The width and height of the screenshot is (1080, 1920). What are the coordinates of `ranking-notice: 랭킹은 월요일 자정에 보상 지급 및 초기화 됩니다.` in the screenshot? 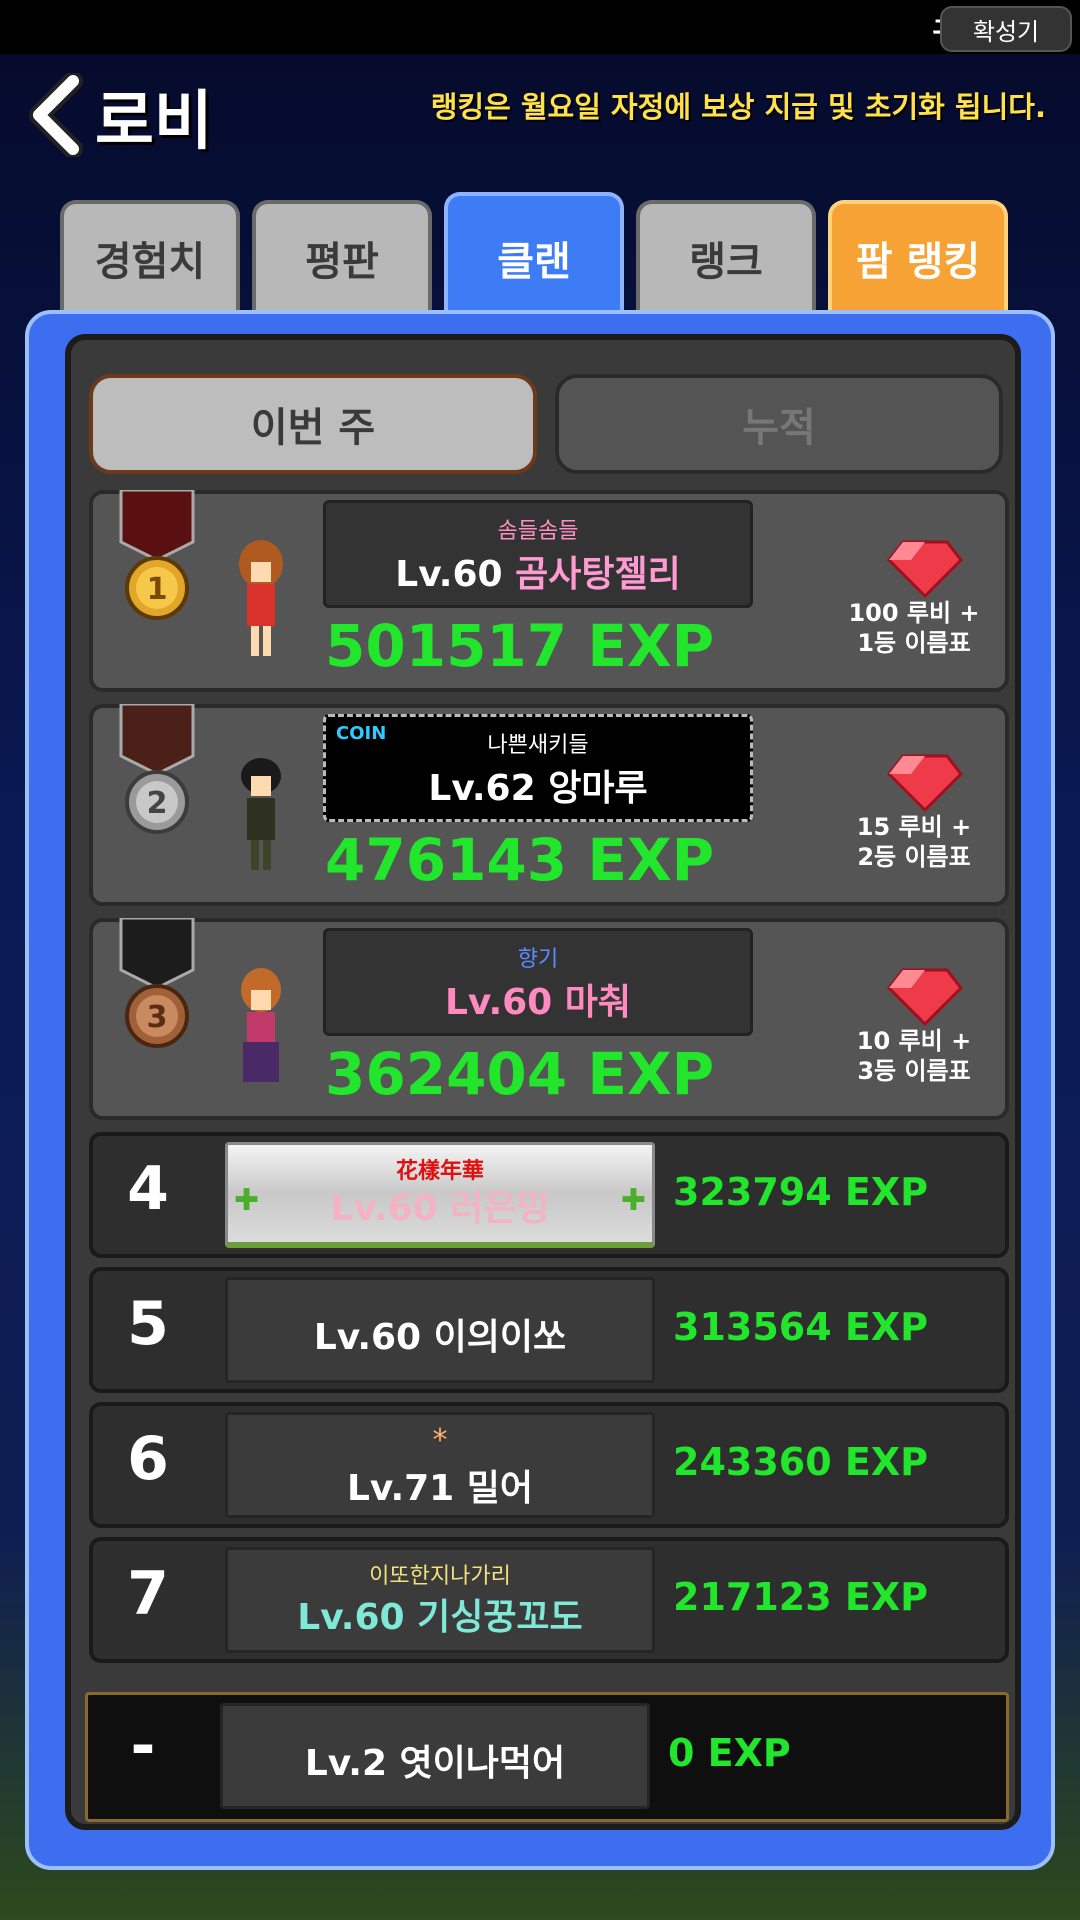 It's located at (738, 107).